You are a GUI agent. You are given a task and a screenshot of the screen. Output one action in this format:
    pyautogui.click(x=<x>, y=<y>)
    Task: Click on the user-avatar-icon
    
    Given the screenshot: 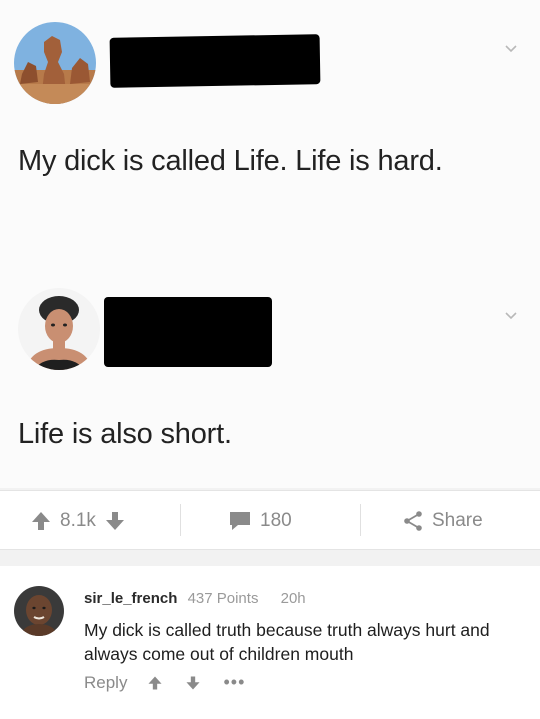 What is the action you would take?
    pyautogui.click(x=39, y=611)
    